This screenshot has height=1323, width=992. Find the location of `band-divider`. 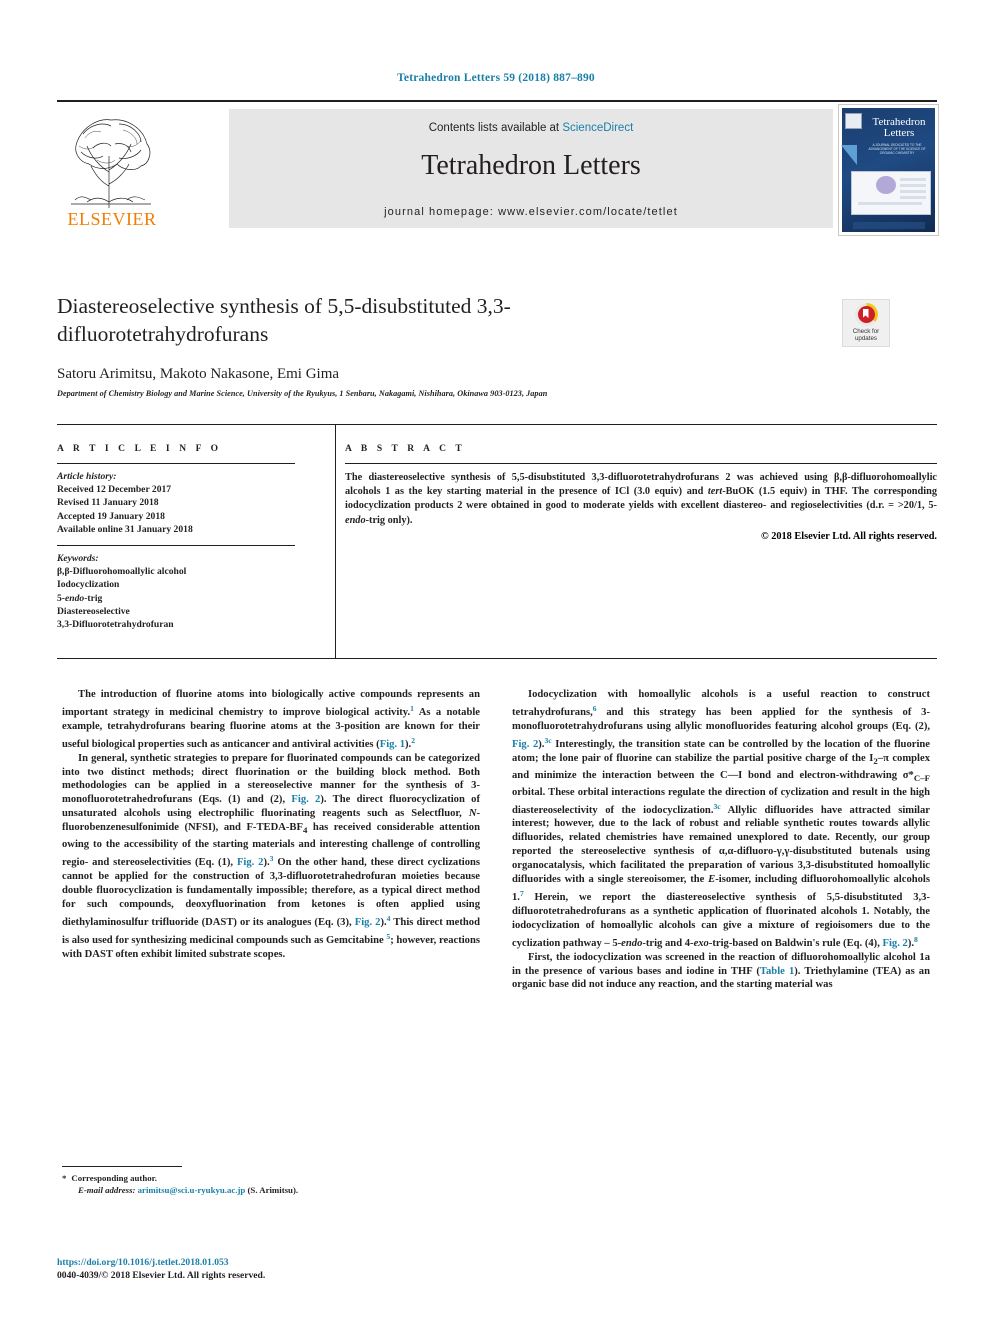

band-divider is located at coordinates (335, 541).